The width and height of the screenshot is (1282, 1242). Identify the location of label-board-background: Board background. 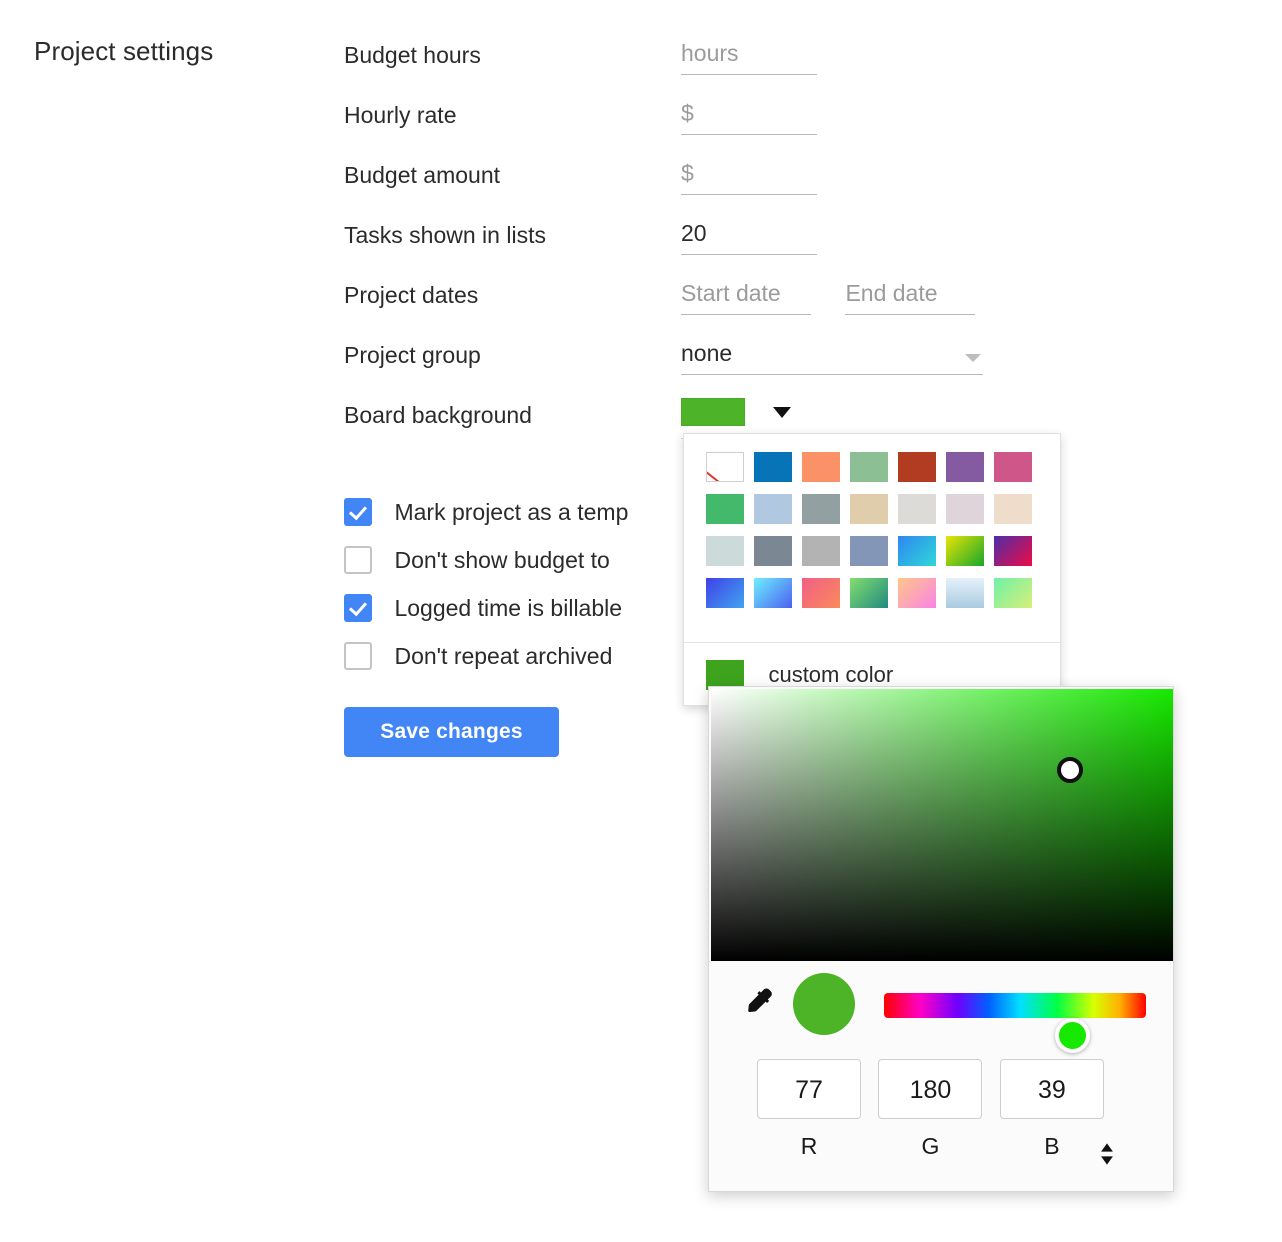
(438, 415).